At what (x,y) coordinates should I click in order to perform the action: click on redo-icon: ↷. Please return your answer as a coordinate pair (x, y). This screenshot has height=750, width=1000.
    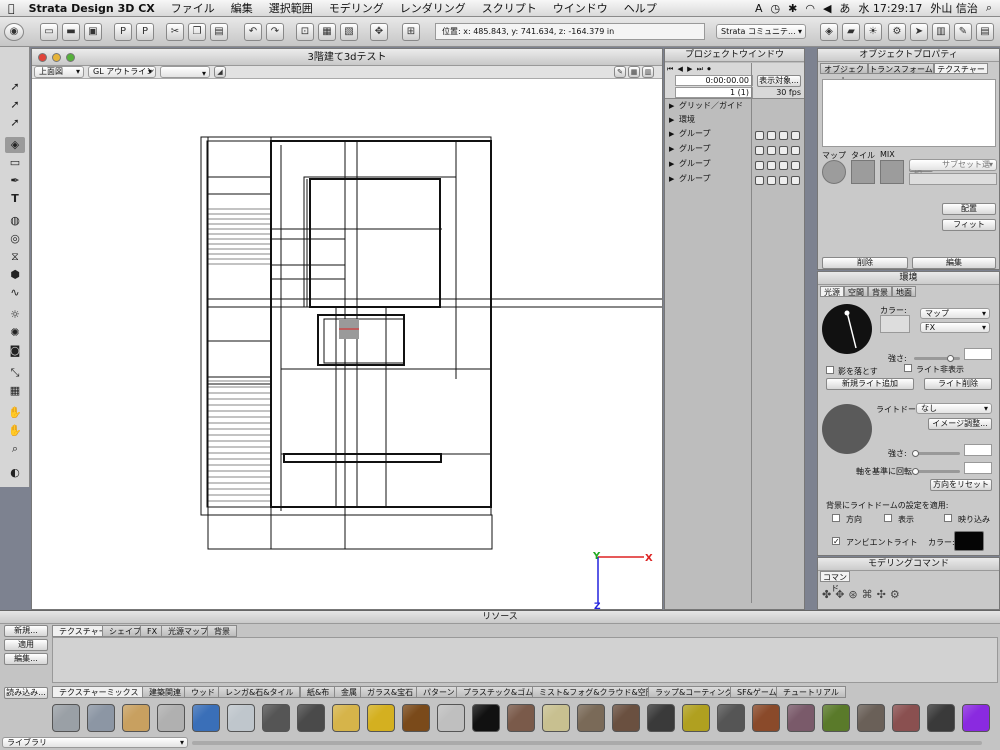
    Looking at the image, I should click on (275, 32).